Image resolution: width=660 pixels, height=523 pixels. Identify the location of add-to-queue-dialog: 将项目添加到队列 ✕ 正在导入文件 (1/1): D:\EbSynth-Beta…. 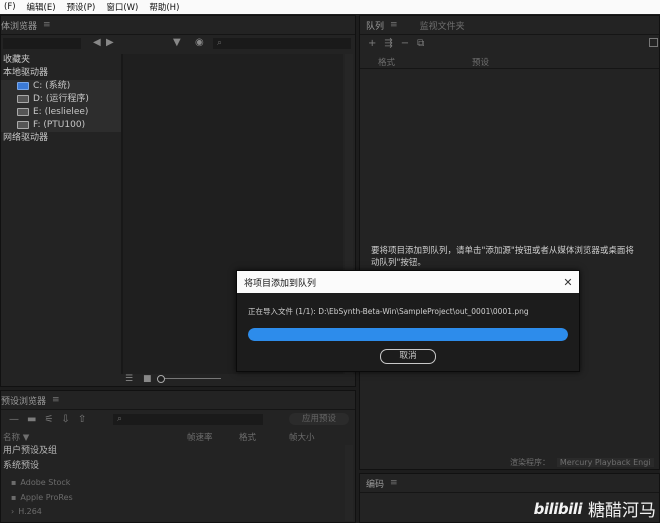
(408, 321).